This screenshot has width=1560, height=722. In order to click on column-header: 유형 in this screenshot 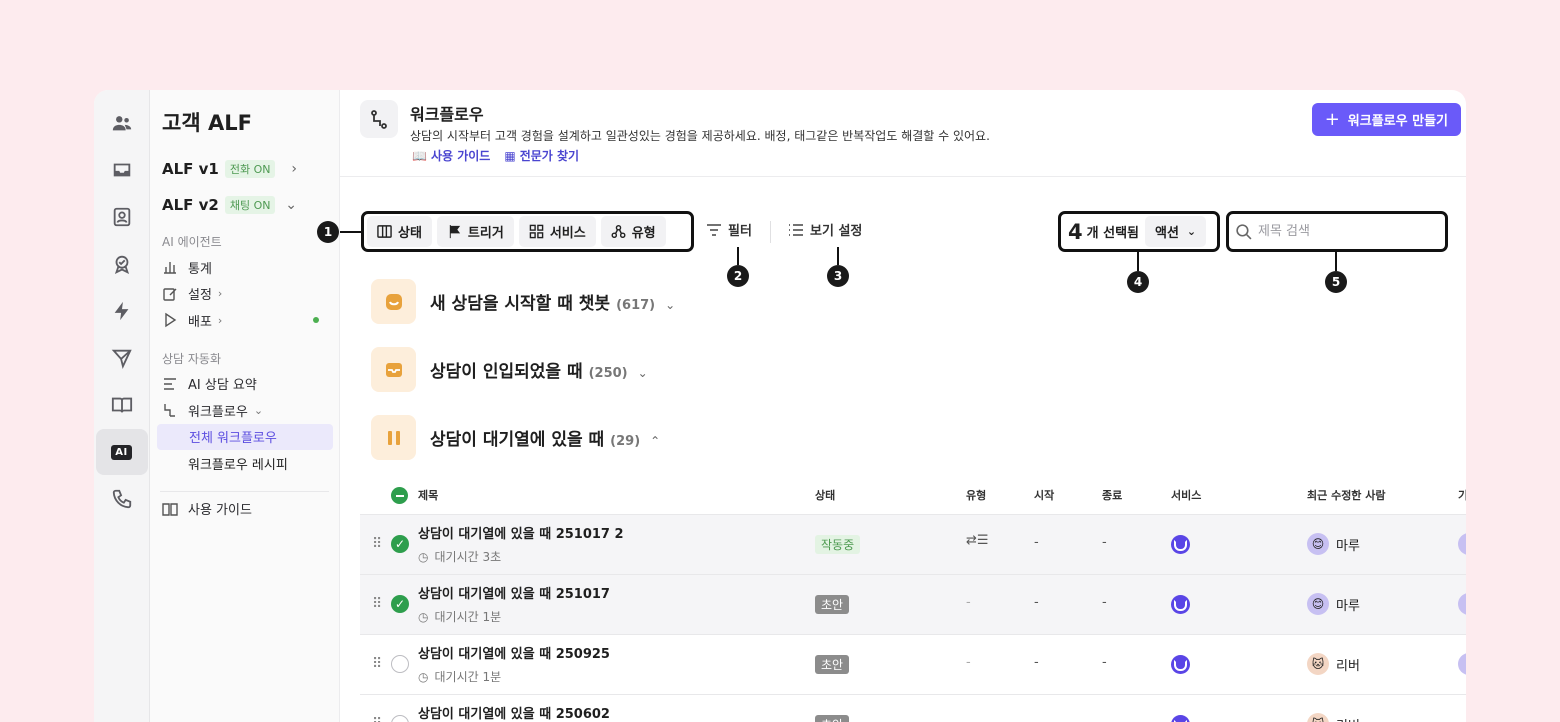, I will do `click(976, 495)`.